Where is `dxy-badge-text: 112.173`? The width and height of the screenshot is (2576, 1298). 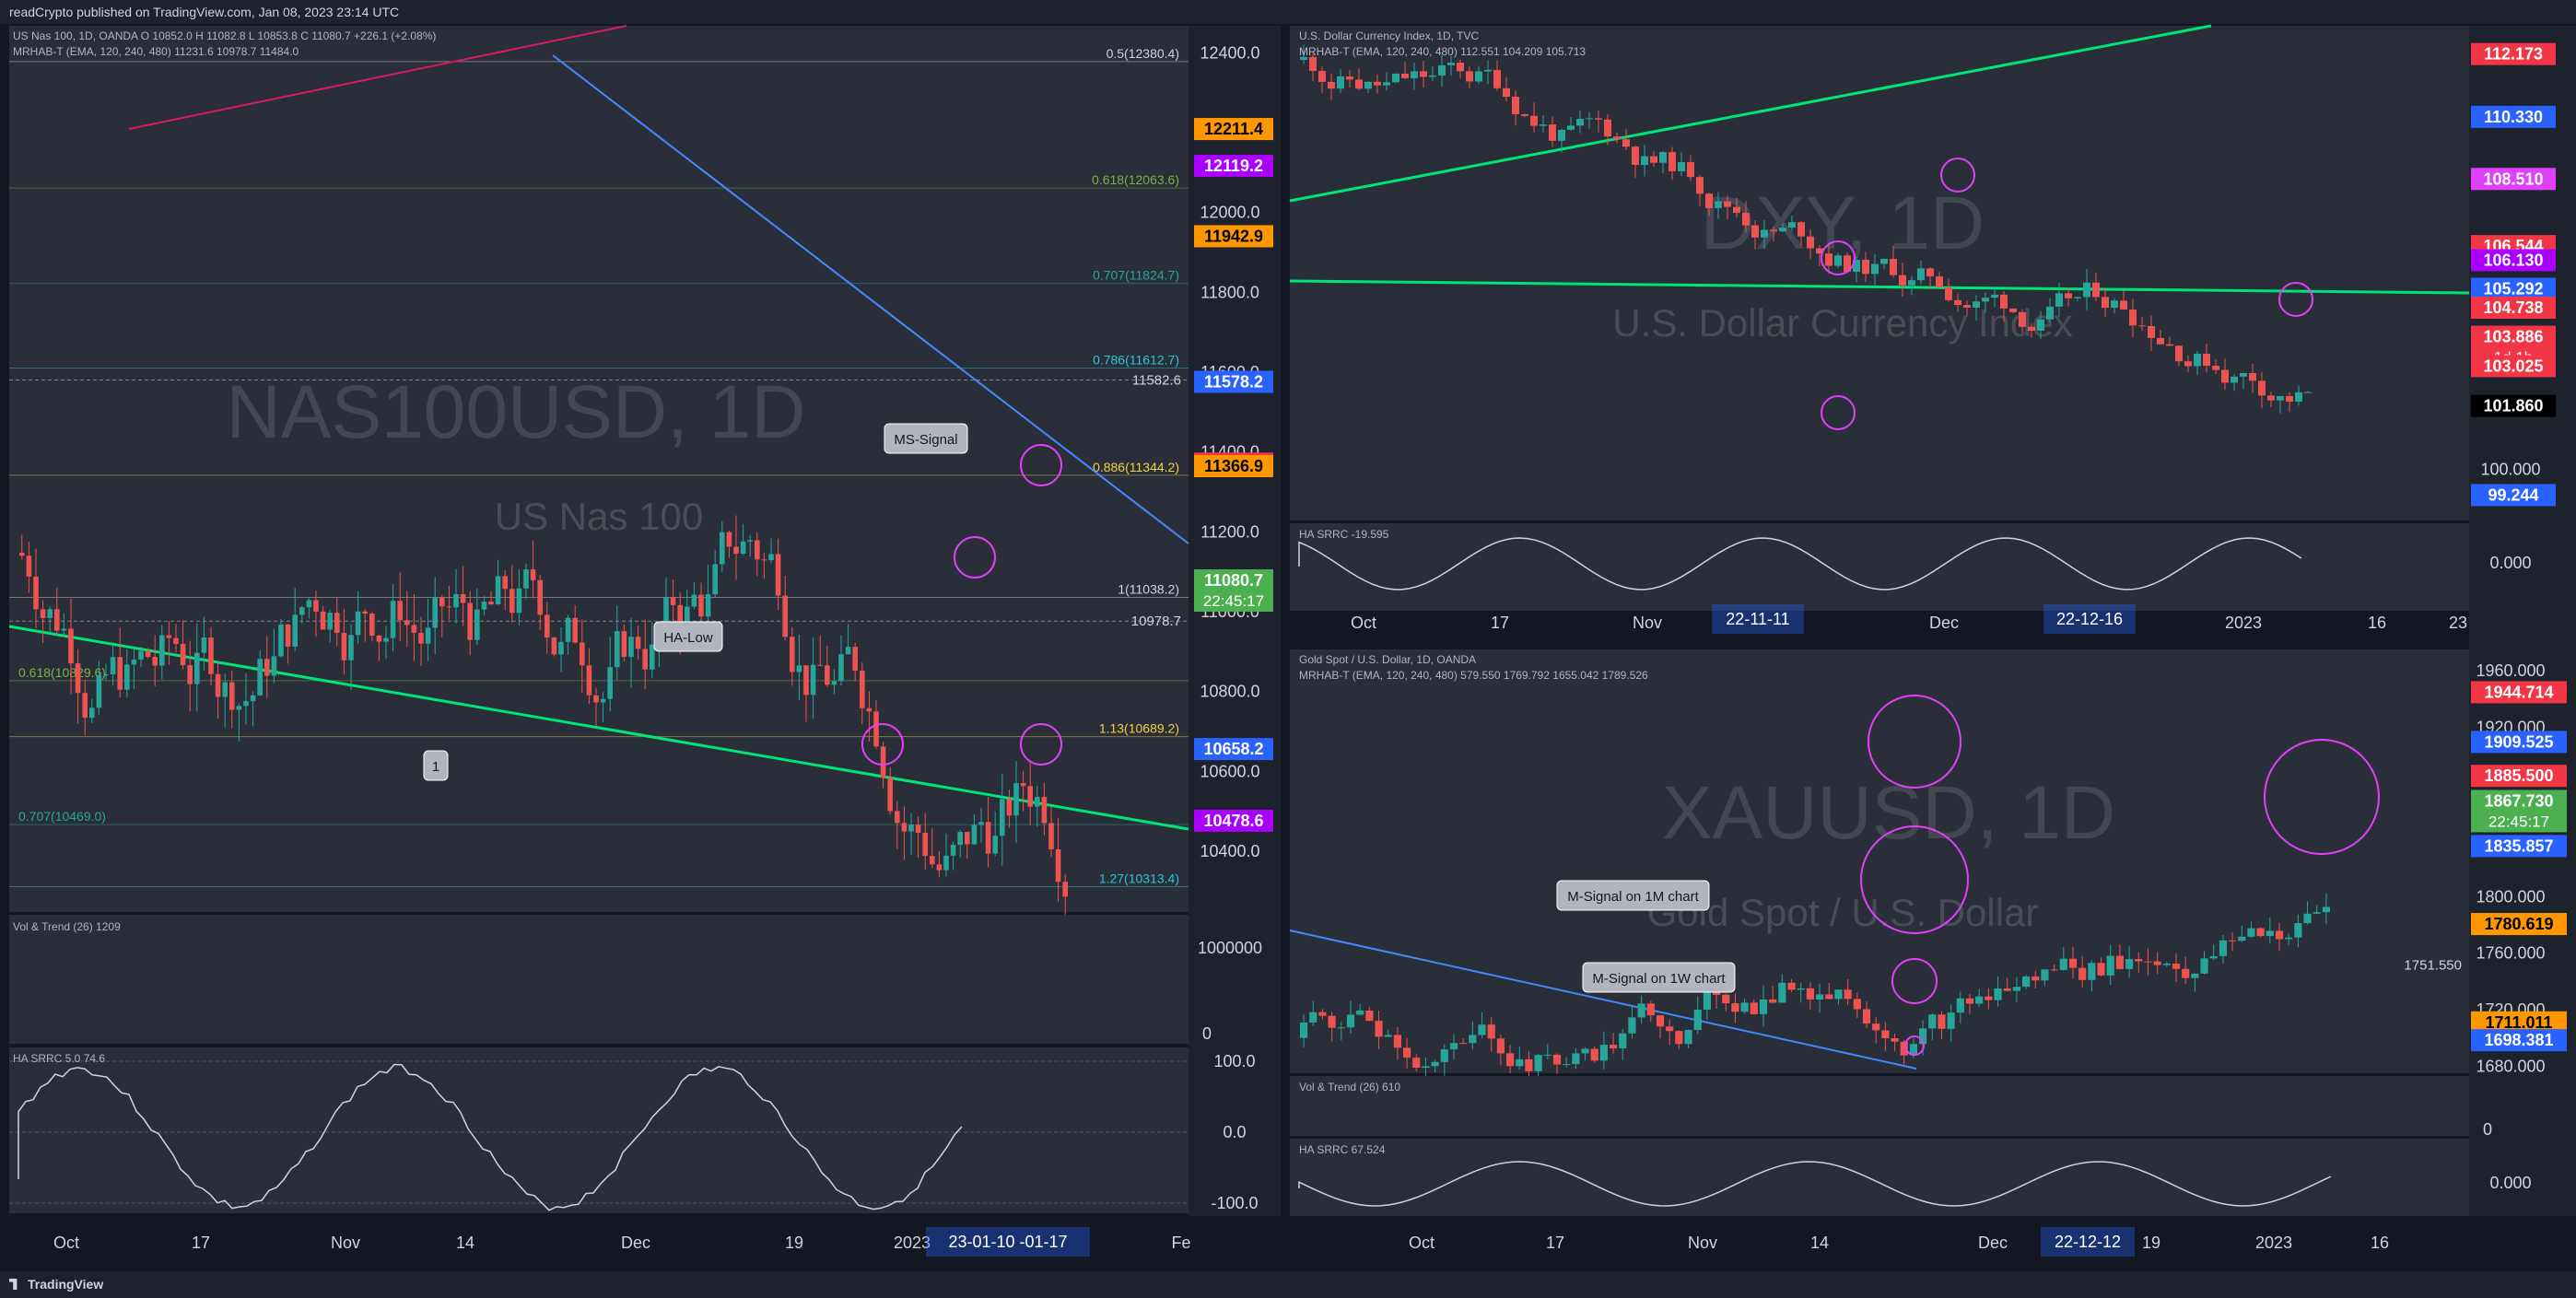 dxy-badge-text: 112.173 is located at coordinates (2513, 54).